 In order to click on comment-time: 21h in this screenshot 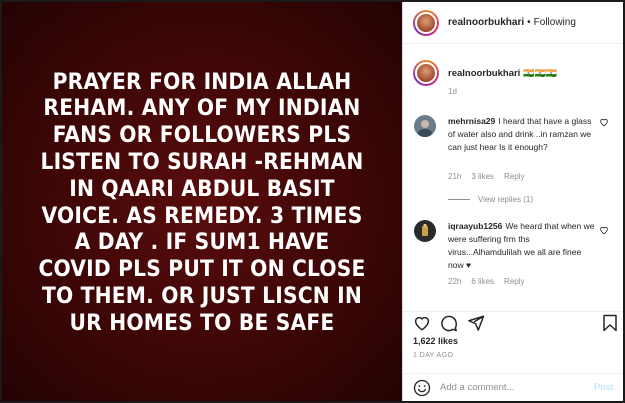, I will do `click(454, 176)`.